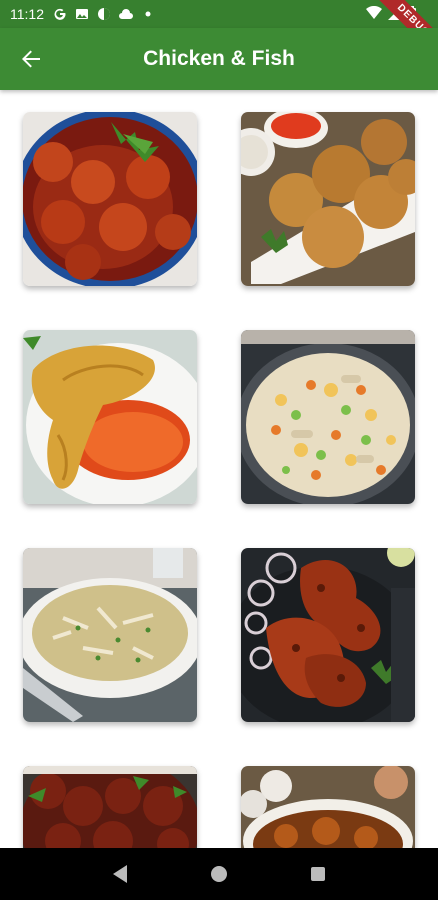 The width and height of the screenshot is (438, 900). I want to click on recipe-card-chicken-soup, so click(110, 635).